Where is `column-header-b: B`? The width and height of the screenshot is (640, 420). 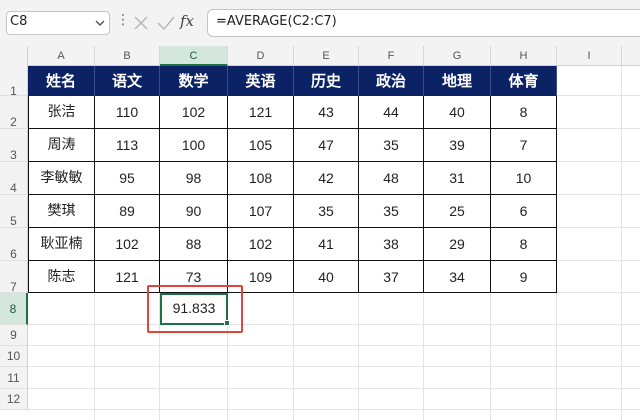
column-header-b: B is located at coordinates (127, 56).